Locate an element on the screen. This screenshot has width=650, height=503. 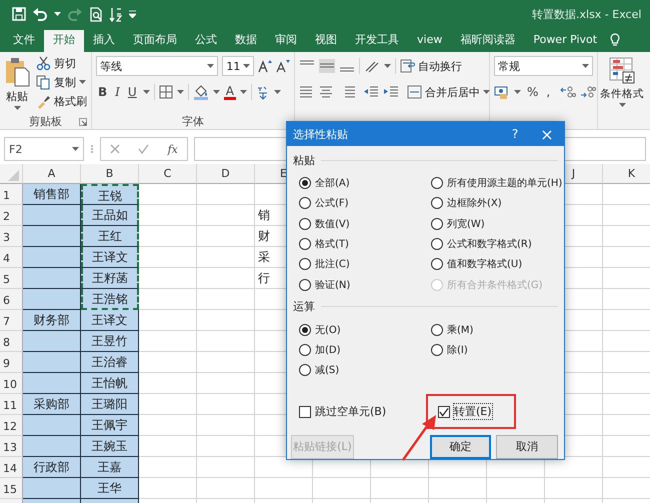
group-label: 字体 is located at coordinates (193, 121).